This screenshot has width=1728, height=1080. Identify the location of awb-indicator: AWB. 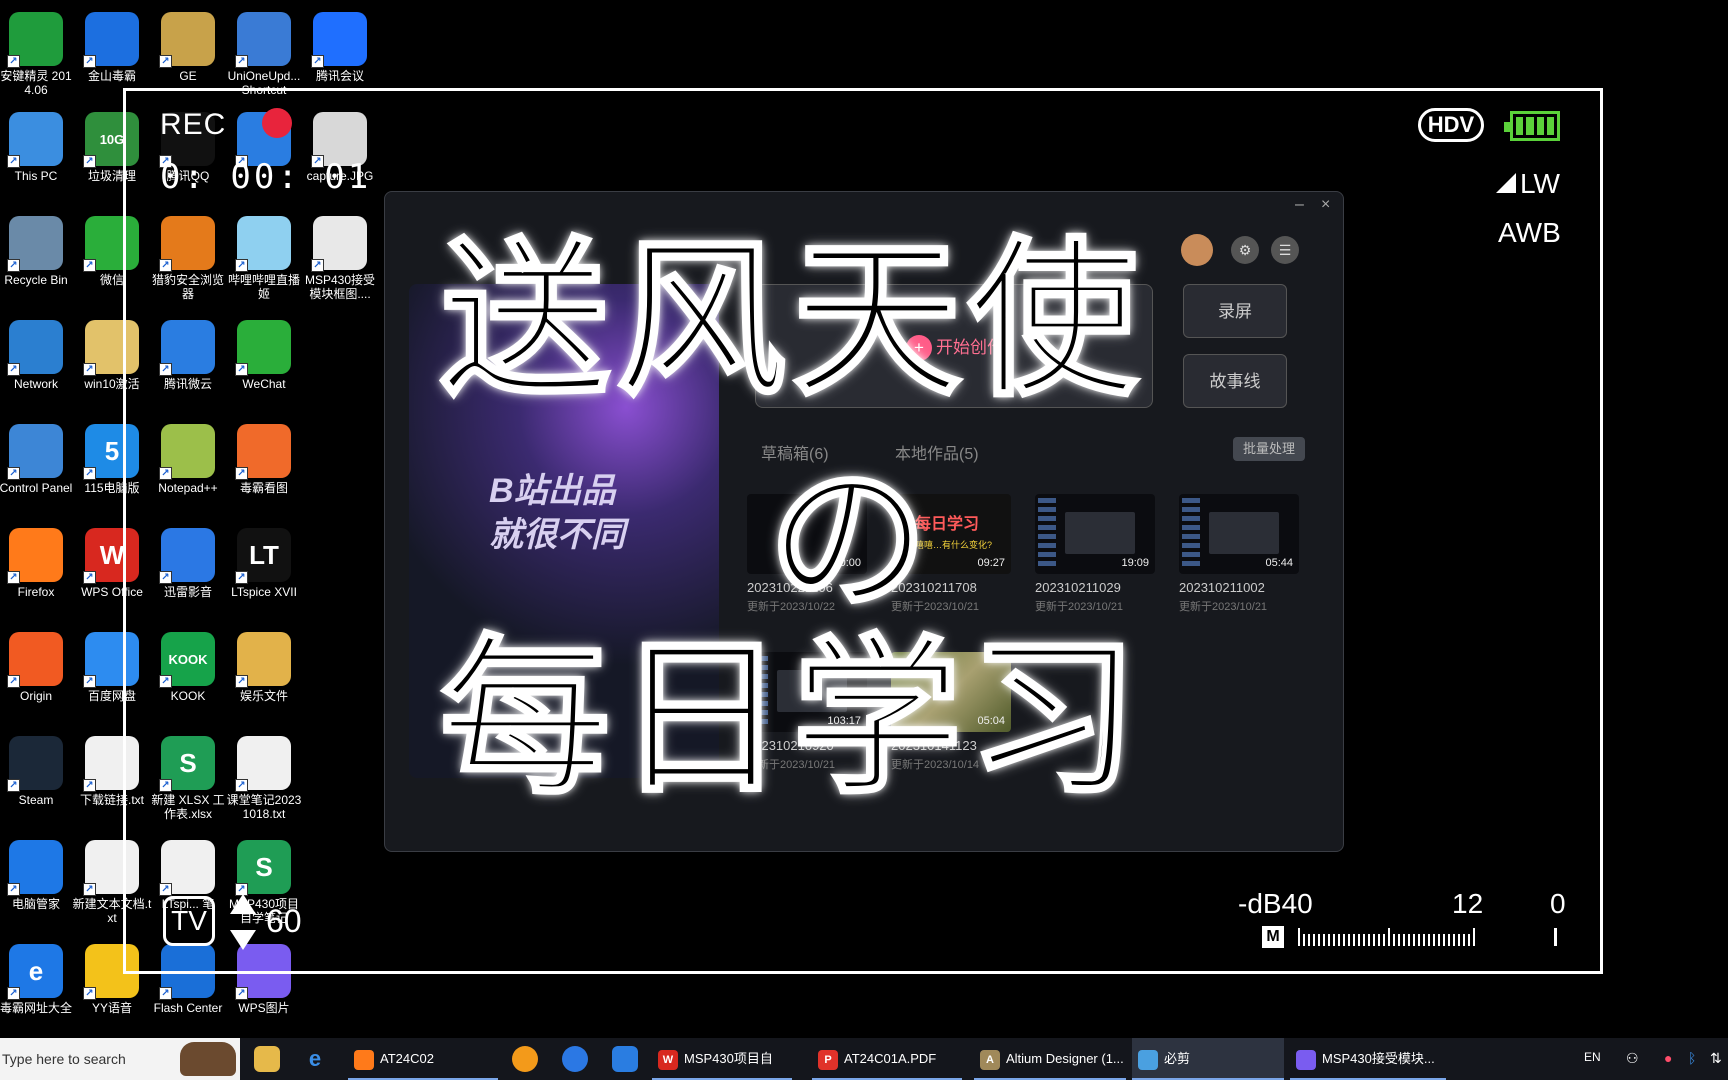
(1529, 232).